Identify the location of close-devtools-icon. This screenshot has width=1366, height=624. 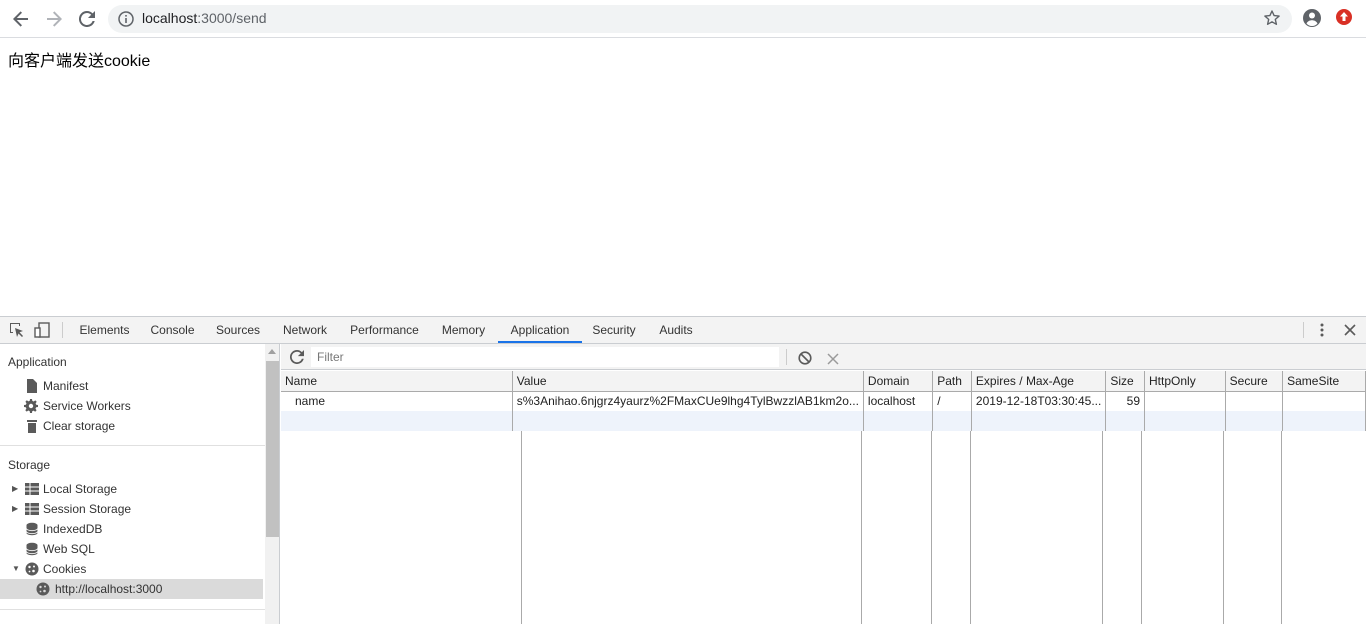
(1350, 330).